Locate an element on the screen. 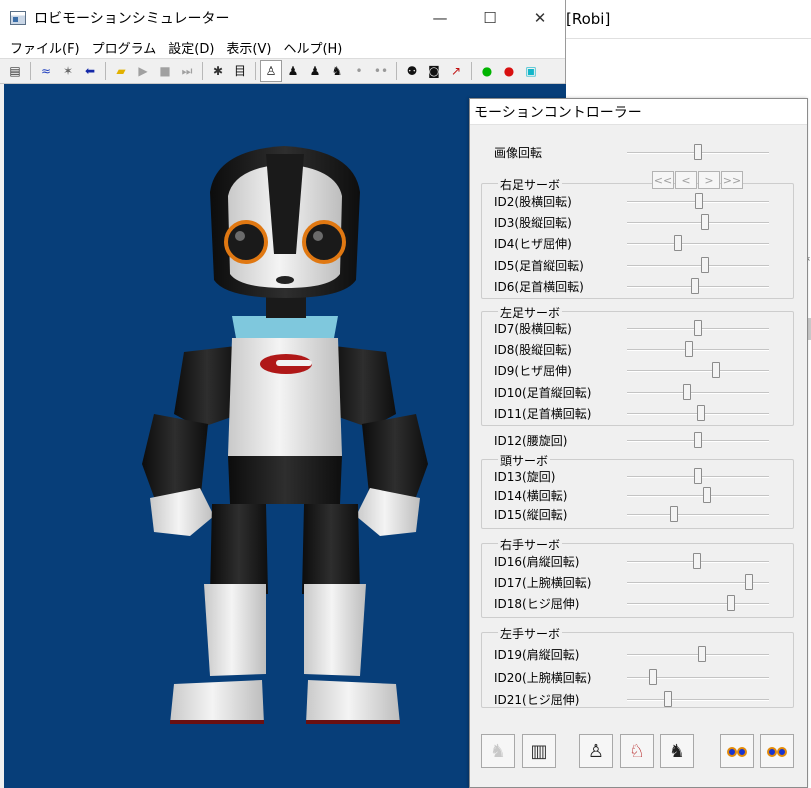 The height and width of the screenshot is (788, 811). first-frame-button: << is located at coordinates (663, 180).